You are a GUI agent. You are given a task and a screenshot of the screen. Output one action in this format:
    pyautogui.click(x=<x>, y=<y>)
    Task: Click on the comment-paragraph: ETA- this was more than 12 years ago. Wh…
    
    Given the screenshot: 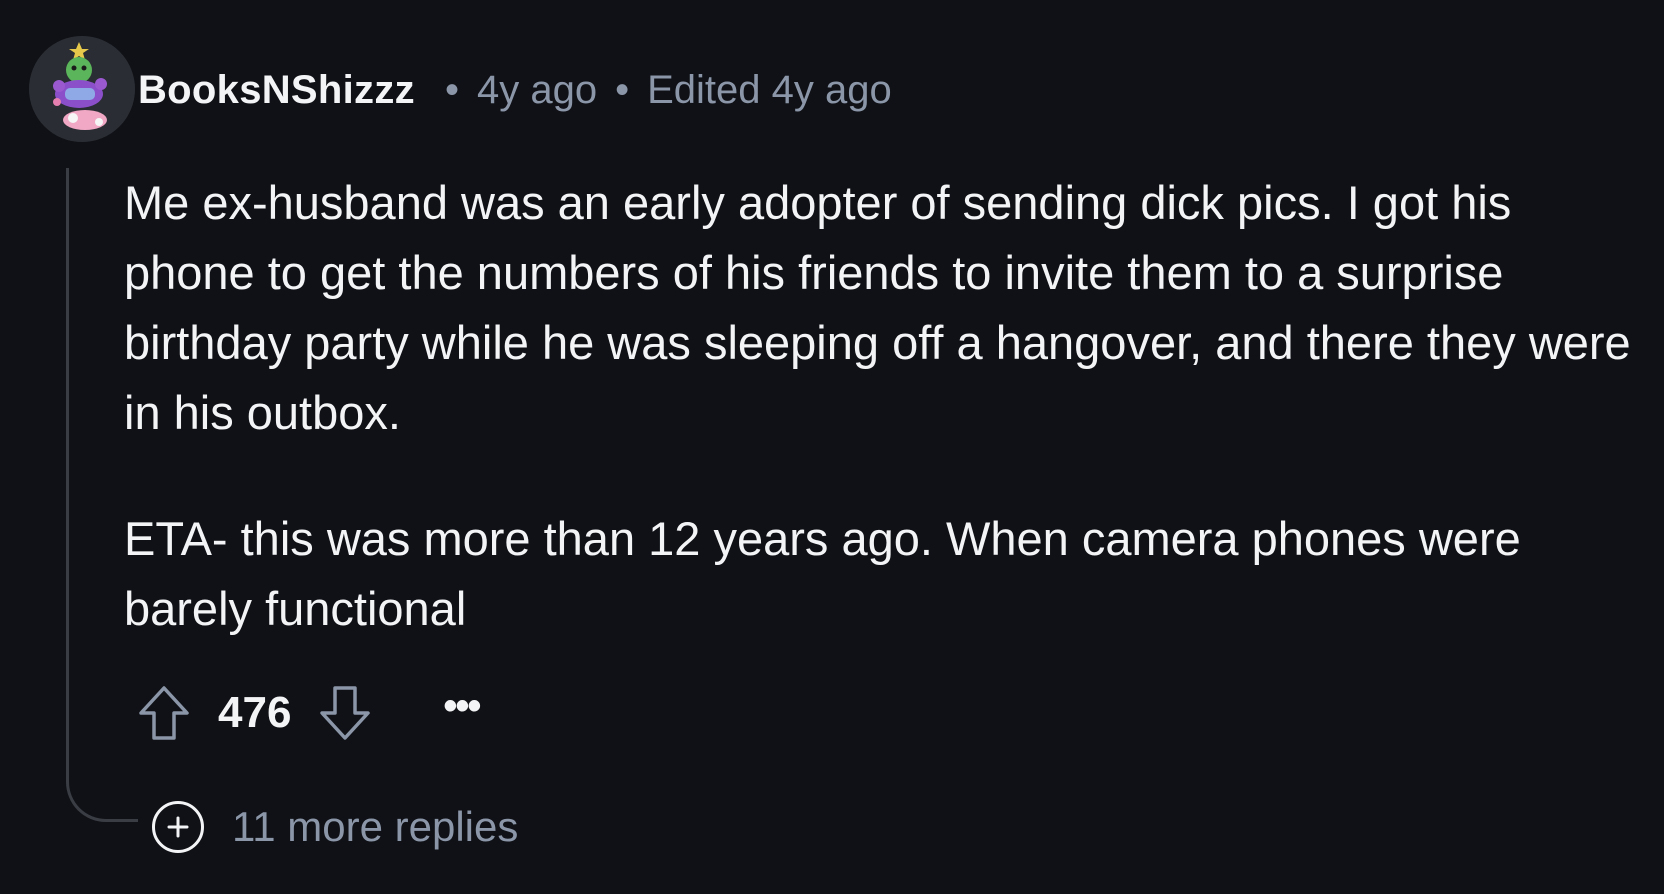 What is the action you would take?
    pyautogui.click(x=822, y=573)
    